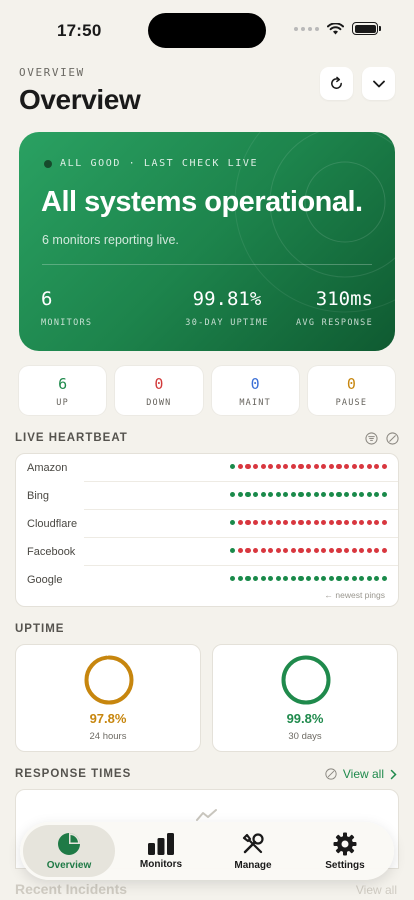 This screenshot has width=414, height=900. Describe the element at coordinates (207, 524) in the screenshot. I see `heartbeat-row: Cloudflare` at that location.